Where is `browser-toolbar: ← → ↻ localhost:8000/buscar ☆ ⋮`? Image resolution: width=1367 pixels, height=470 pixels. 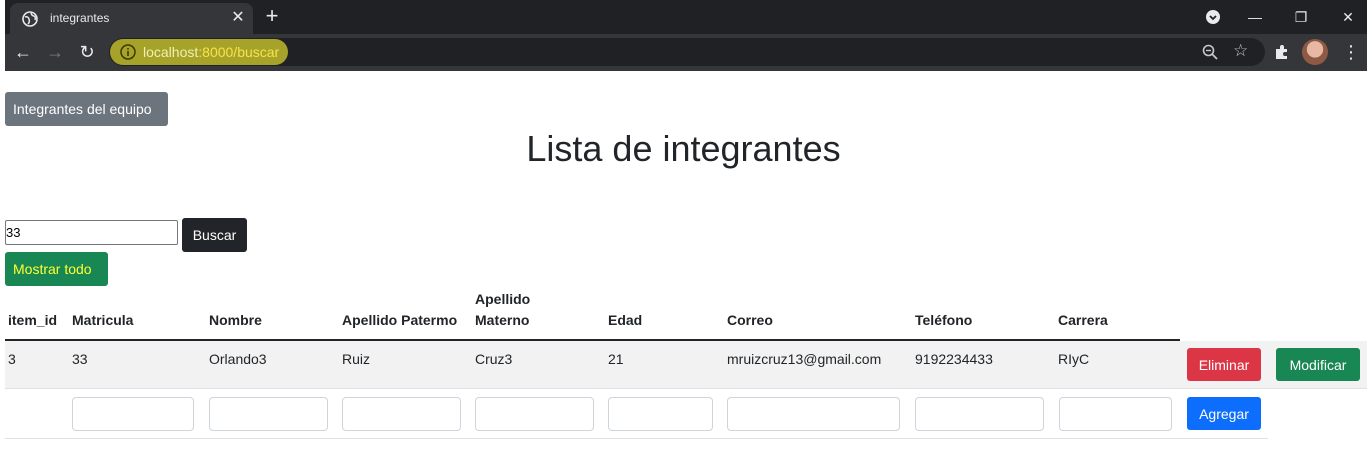 browser-toolbar: ← → ↻ localhost:8000/buscar ☆ ⋮ is located at coordinates (686, 52).